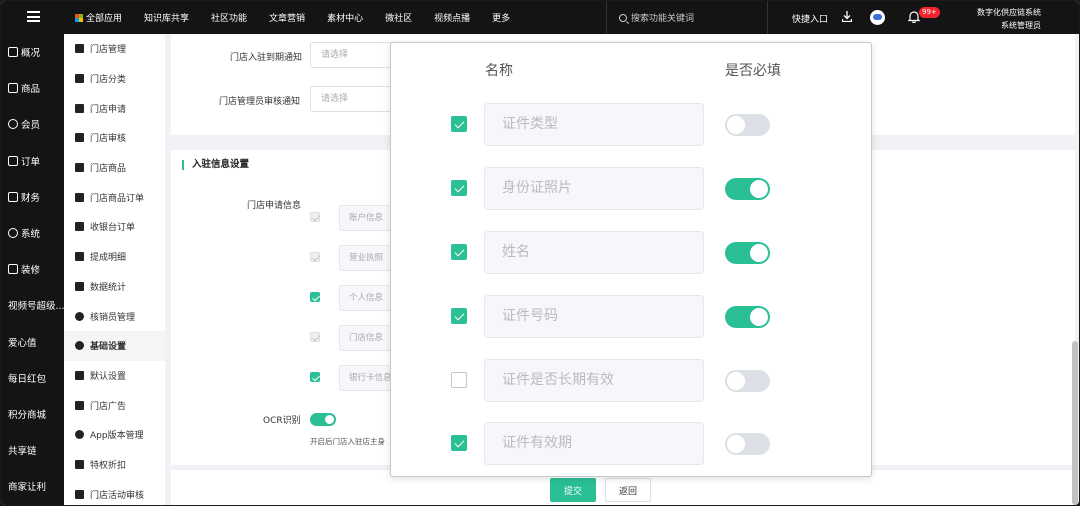 Image resolution: width=1080 pixels, height=506 pixels. I want to click on rail-item-overview: 概况, so click(32, 52).